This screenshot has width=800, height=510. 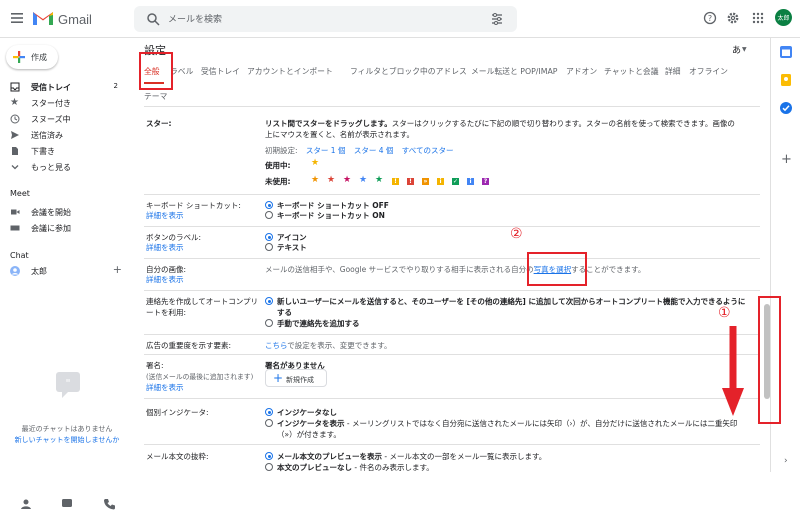 What do you see at coordinates (278, 165) in the screenshot?
I see `in-use-label: 使用中:` at bounding box center [278, 165].